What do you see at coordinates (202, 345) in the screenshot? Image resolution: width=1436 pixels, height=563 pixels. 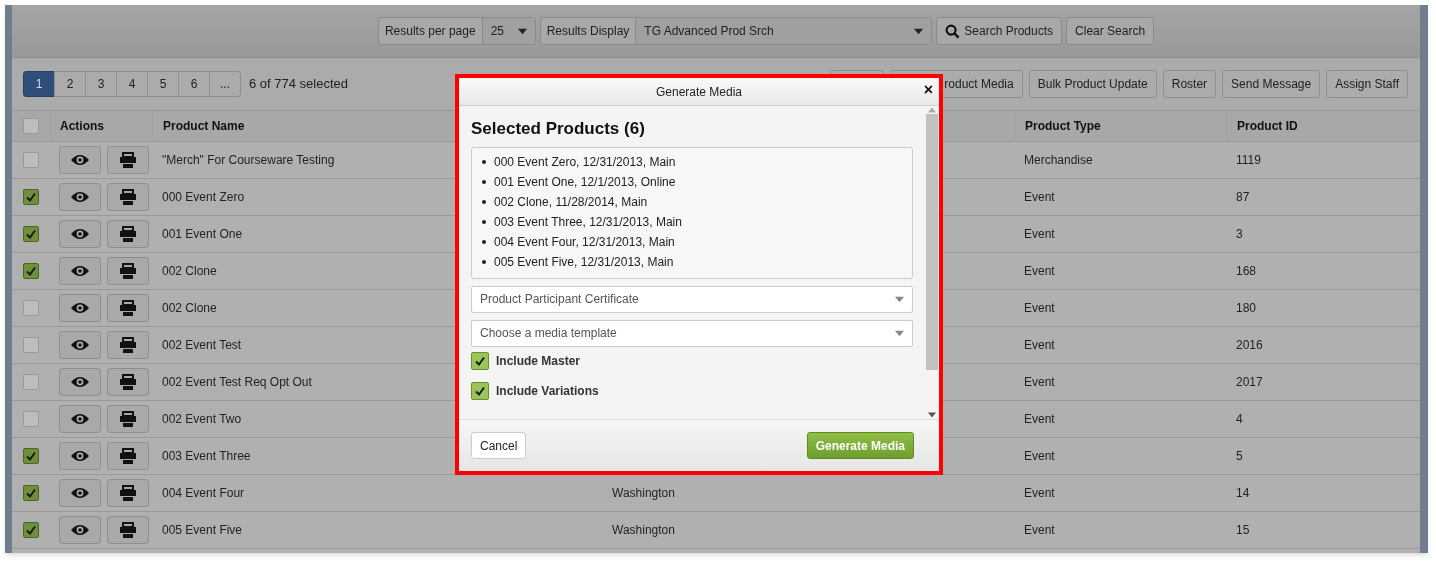 I see `table-cell: 002 Event Test` at bounding box center [202, 345].